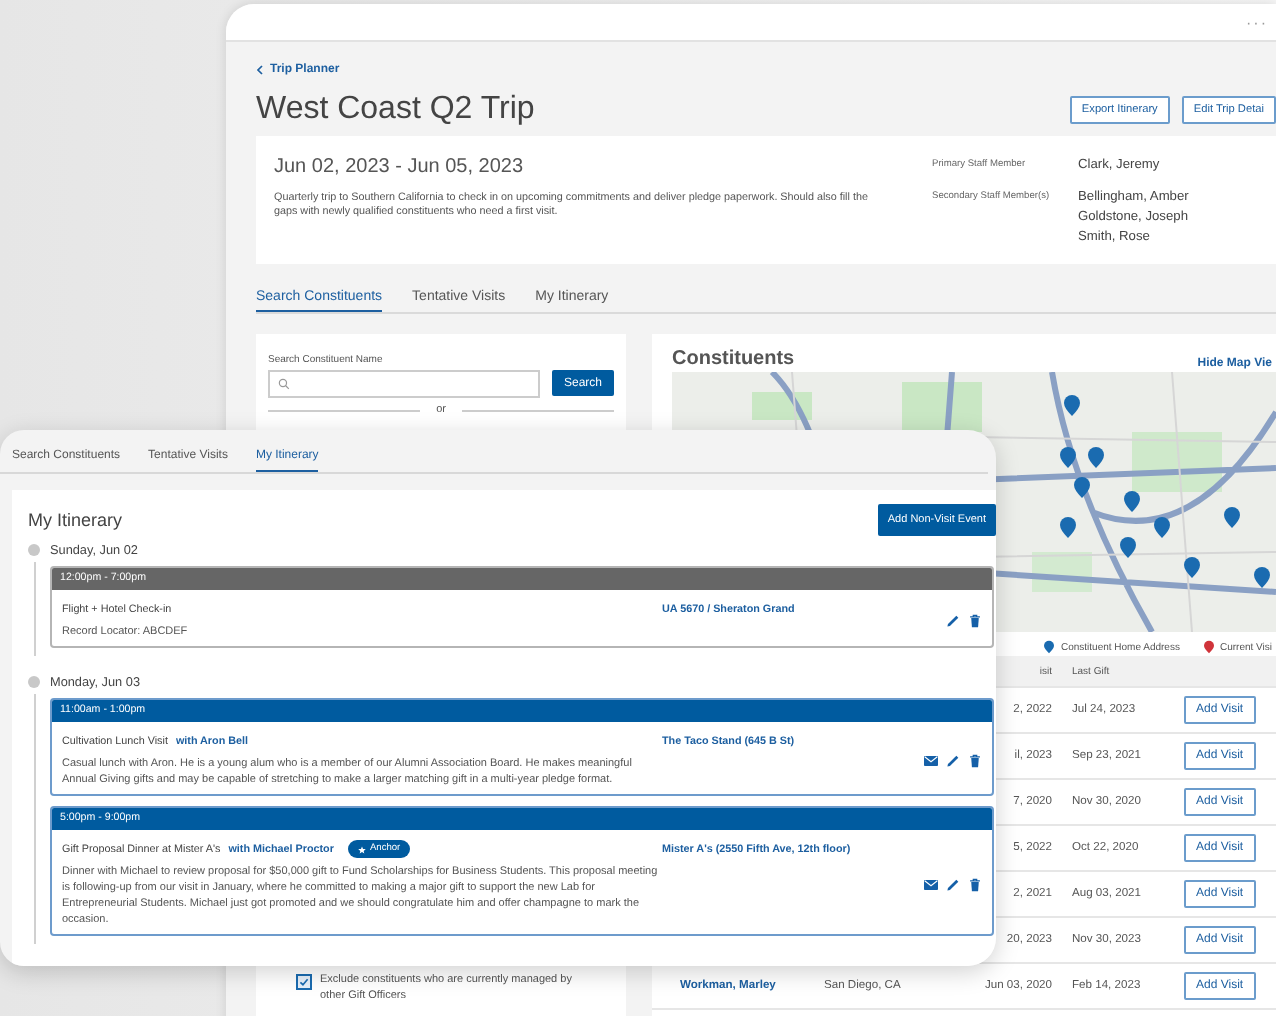  I want to click on star-icon, so click(361, 849).